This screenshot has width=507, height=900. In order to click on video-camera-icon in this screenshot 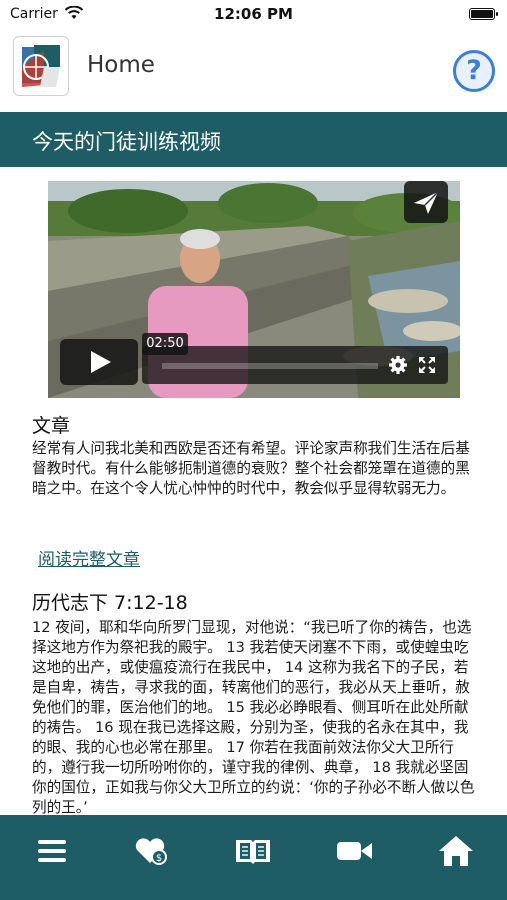, I will do `click(354, 851)`.